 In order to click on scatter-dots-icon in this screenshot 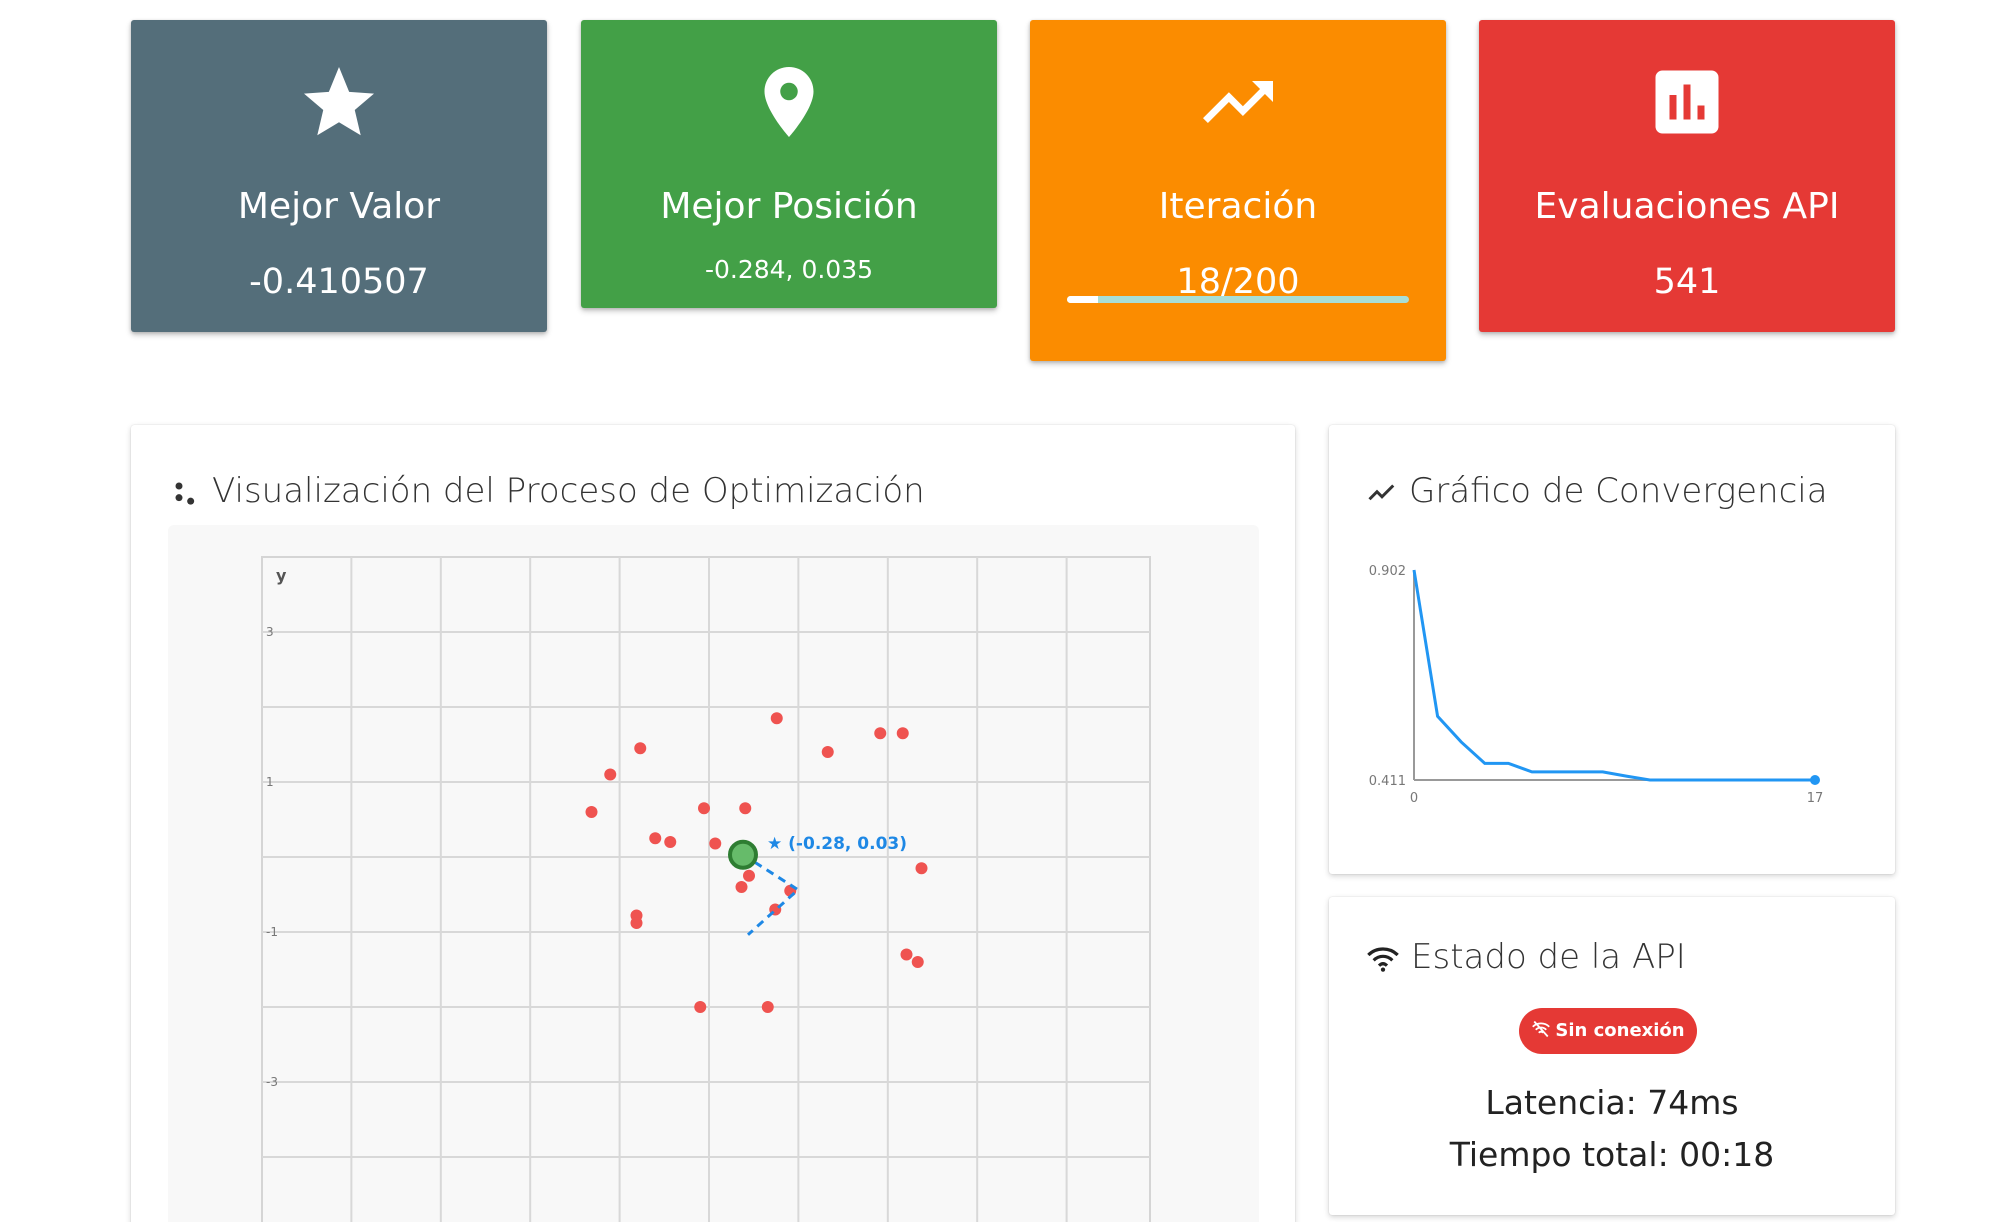, I will do `click(185, 493)`.